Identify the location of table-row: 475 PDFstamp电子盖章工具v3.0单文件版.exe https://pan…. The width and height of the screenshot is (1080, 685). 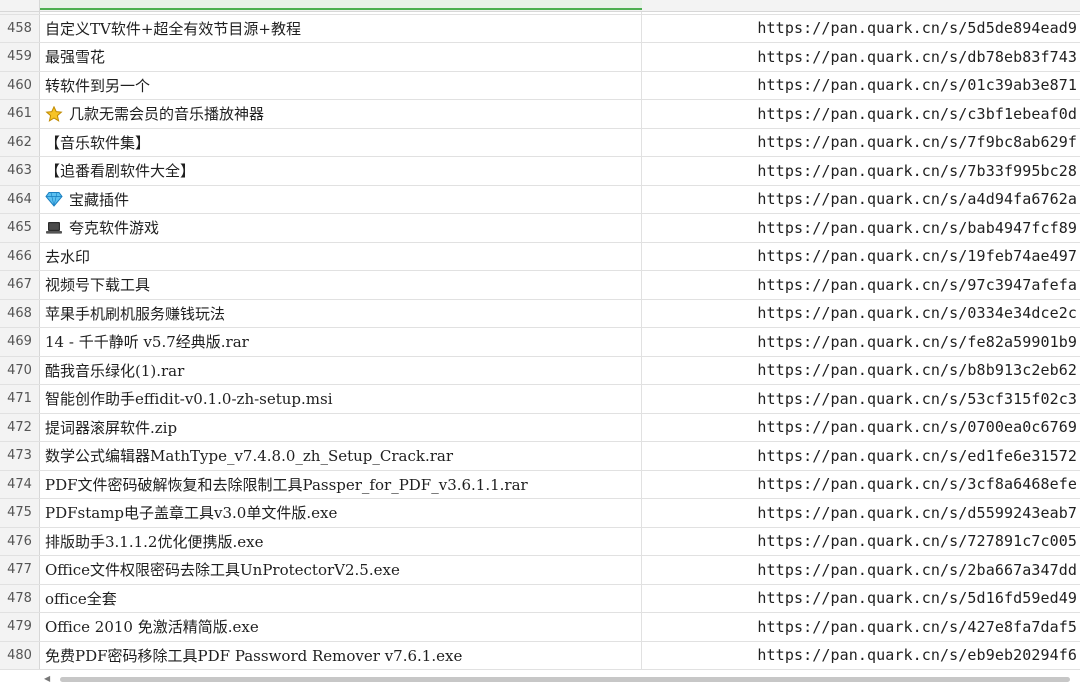
(540, 513).